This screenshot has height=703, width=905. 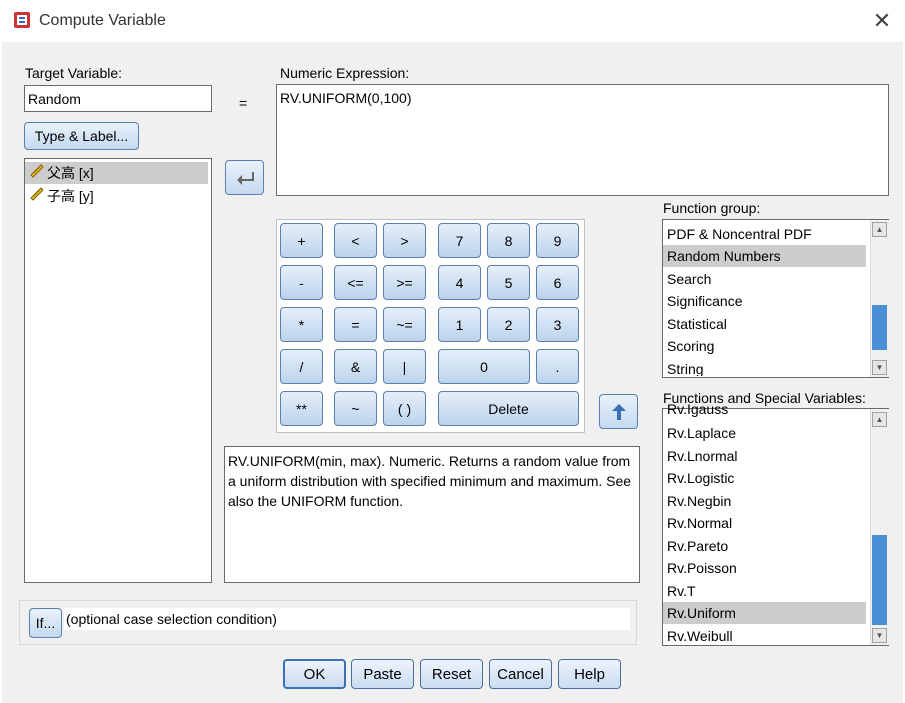 I want to click on calc-2-button: 2, so click(x=508, y=324).